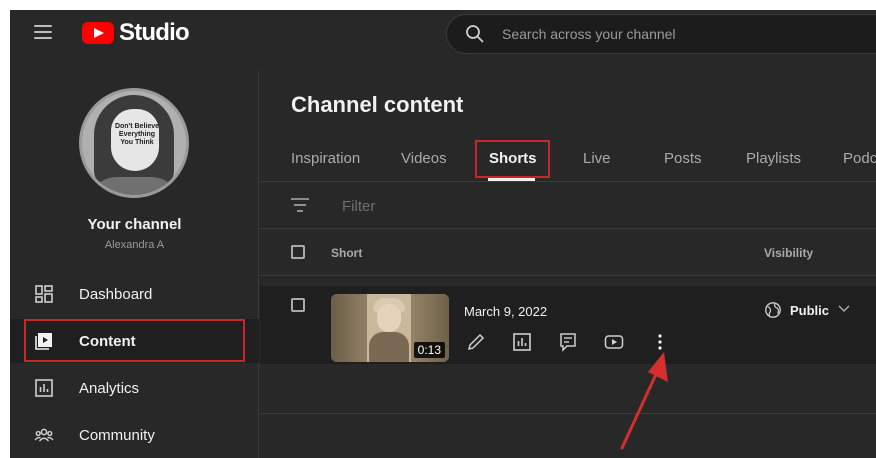  Describe the element at coordinates (597, 161) in the screenshot. I see `tab-live: Live` at that location.